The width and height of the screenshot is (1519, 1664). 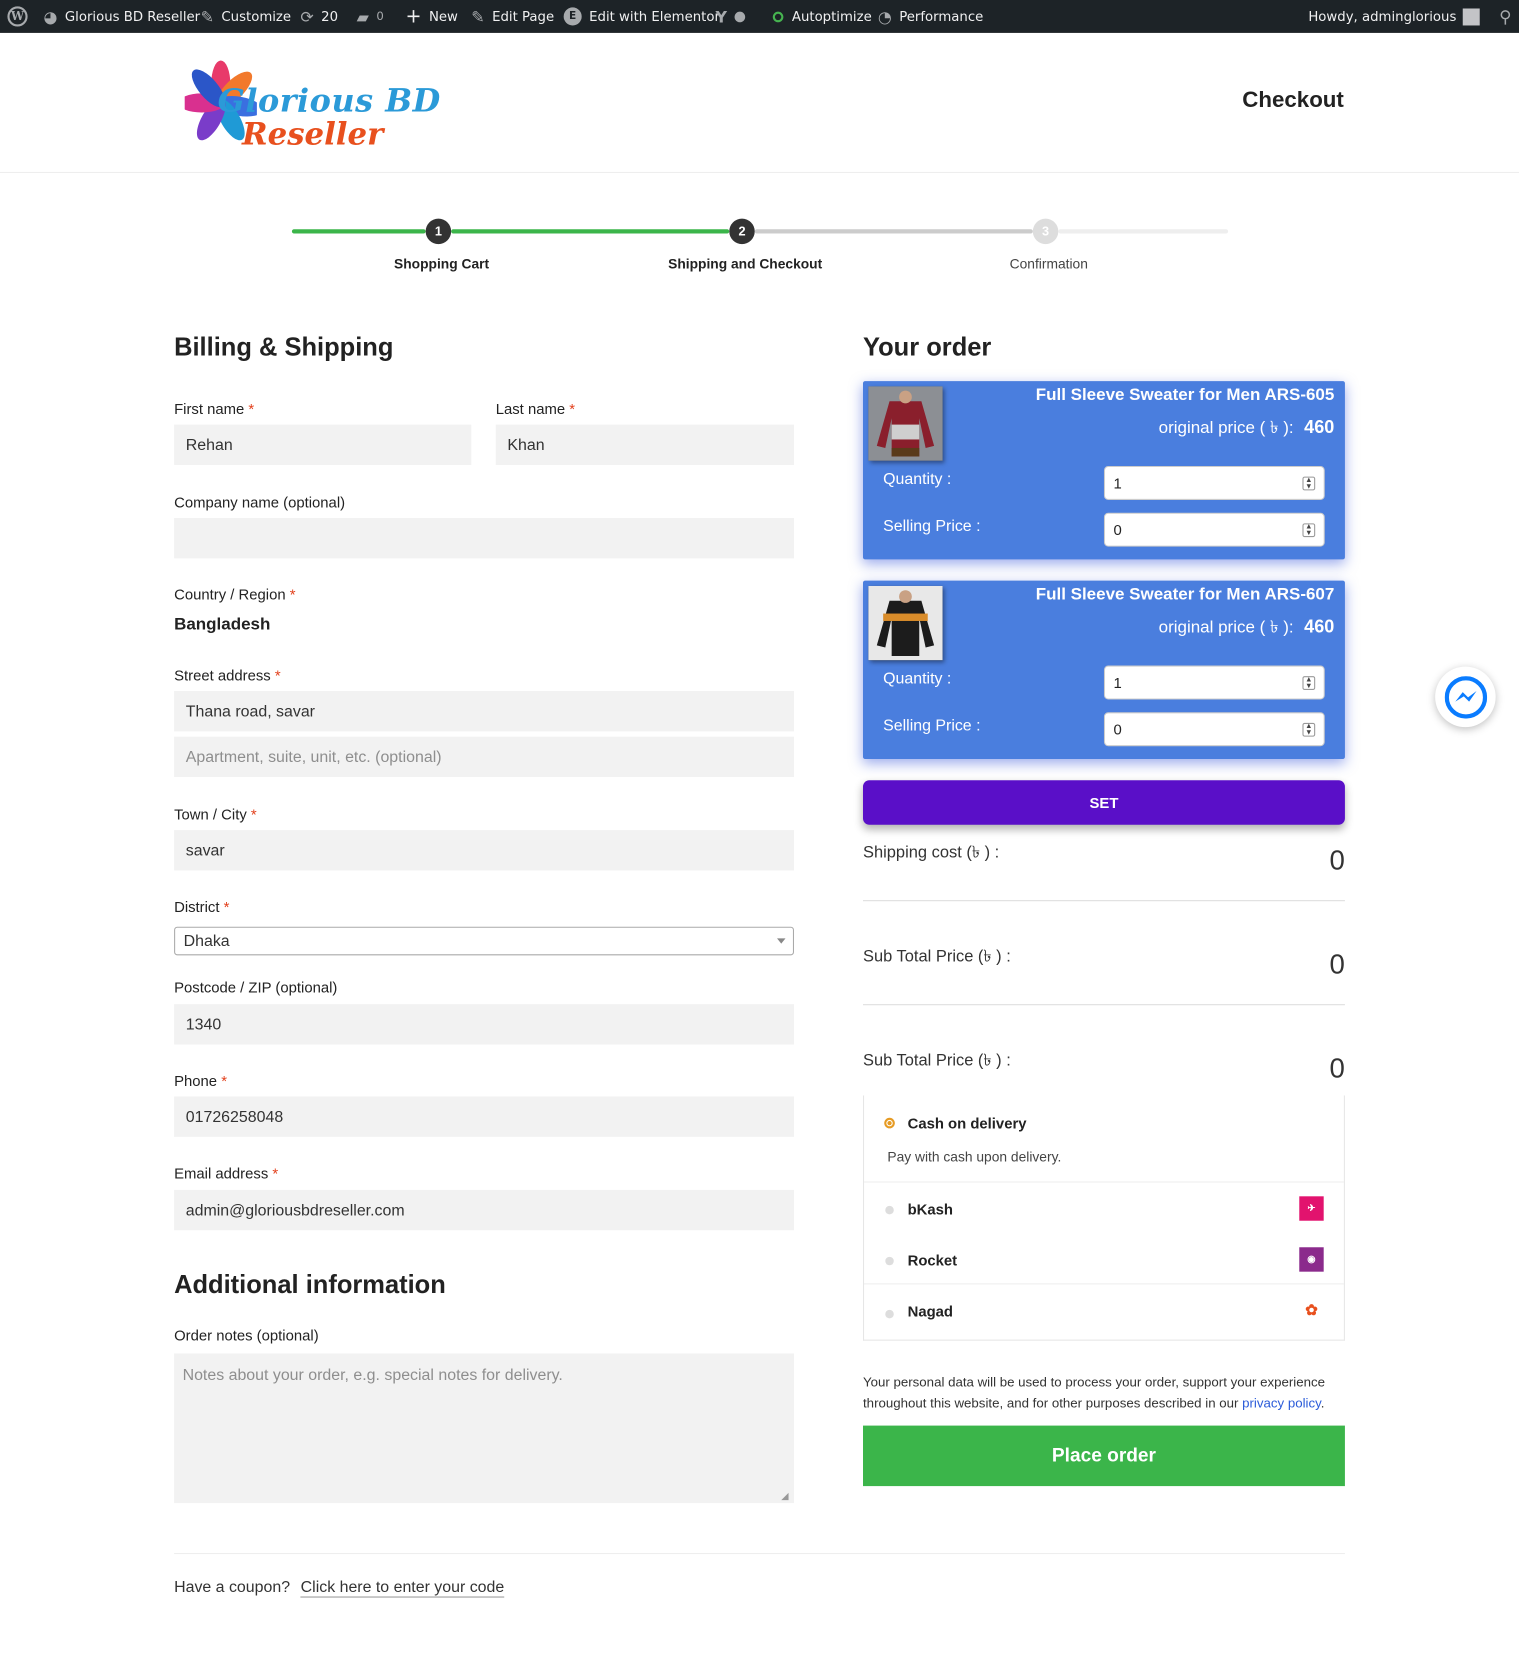 What do you see at coordinates (1465, 697) in the screenshot?
I see `messenger-chat-button` at bounding box center [1465, 697].